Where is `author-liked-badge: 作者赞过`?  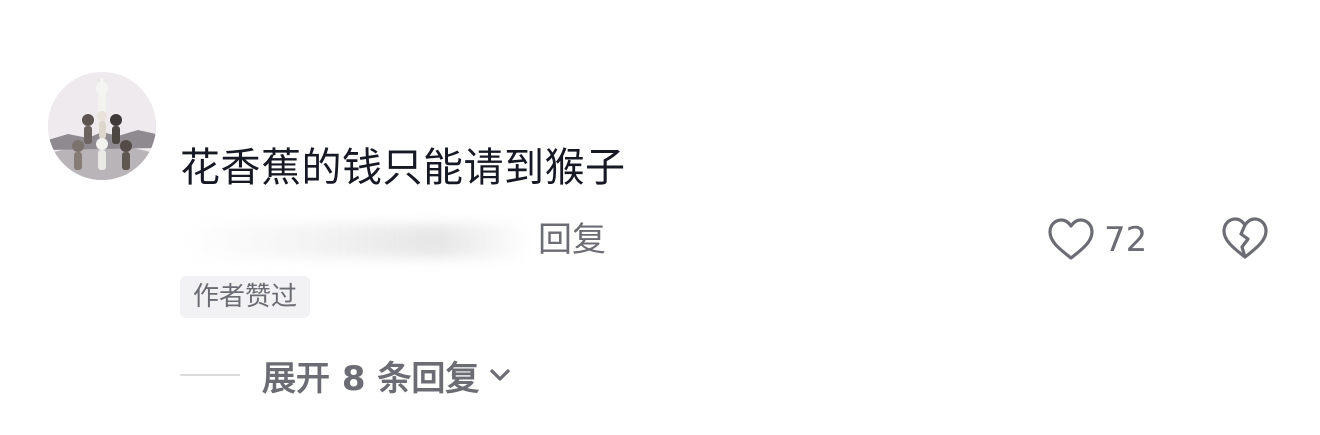 author-liked-badge: 作者赞过 is located at coordinates (245, 297).